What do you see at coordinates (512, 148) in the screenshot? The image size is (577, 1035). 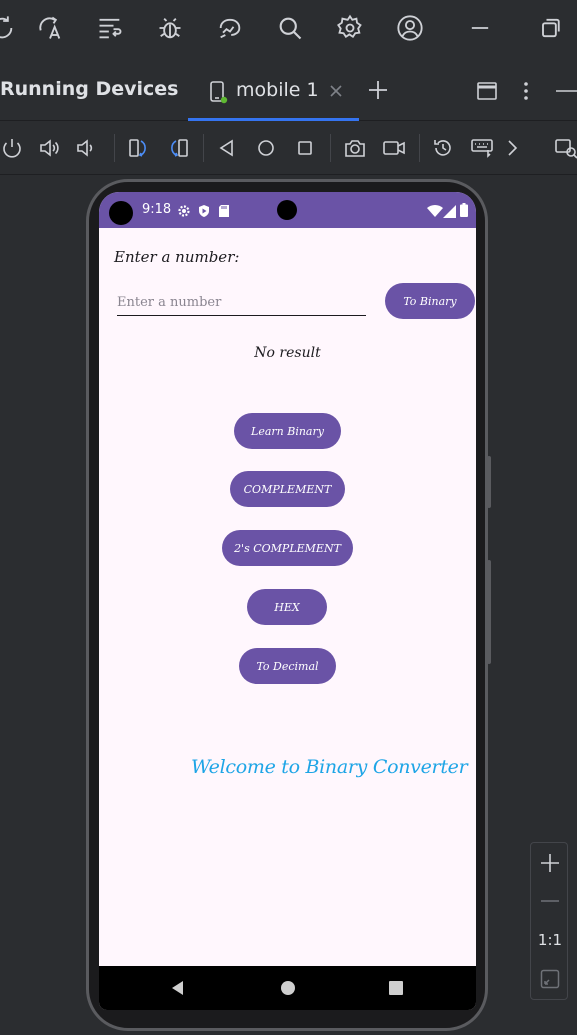 I see `chevron-right-icon` at bounding box center [512, 148].